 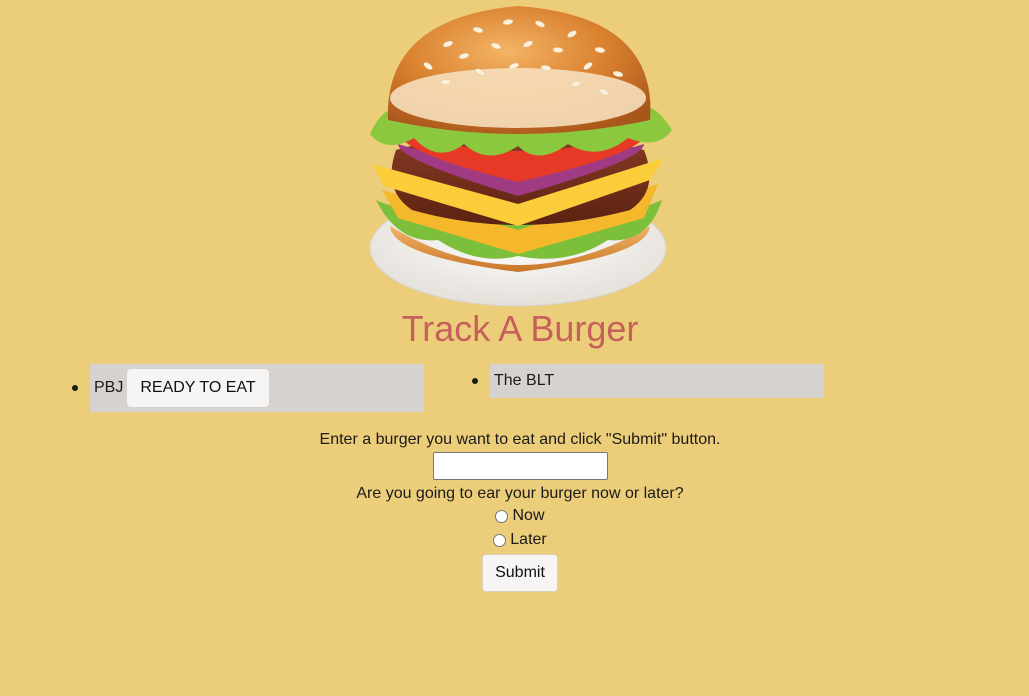 What do you see at coordinates (500, 540) in the screenshot?
I see `later-radio` at bounding box center [500, 540].